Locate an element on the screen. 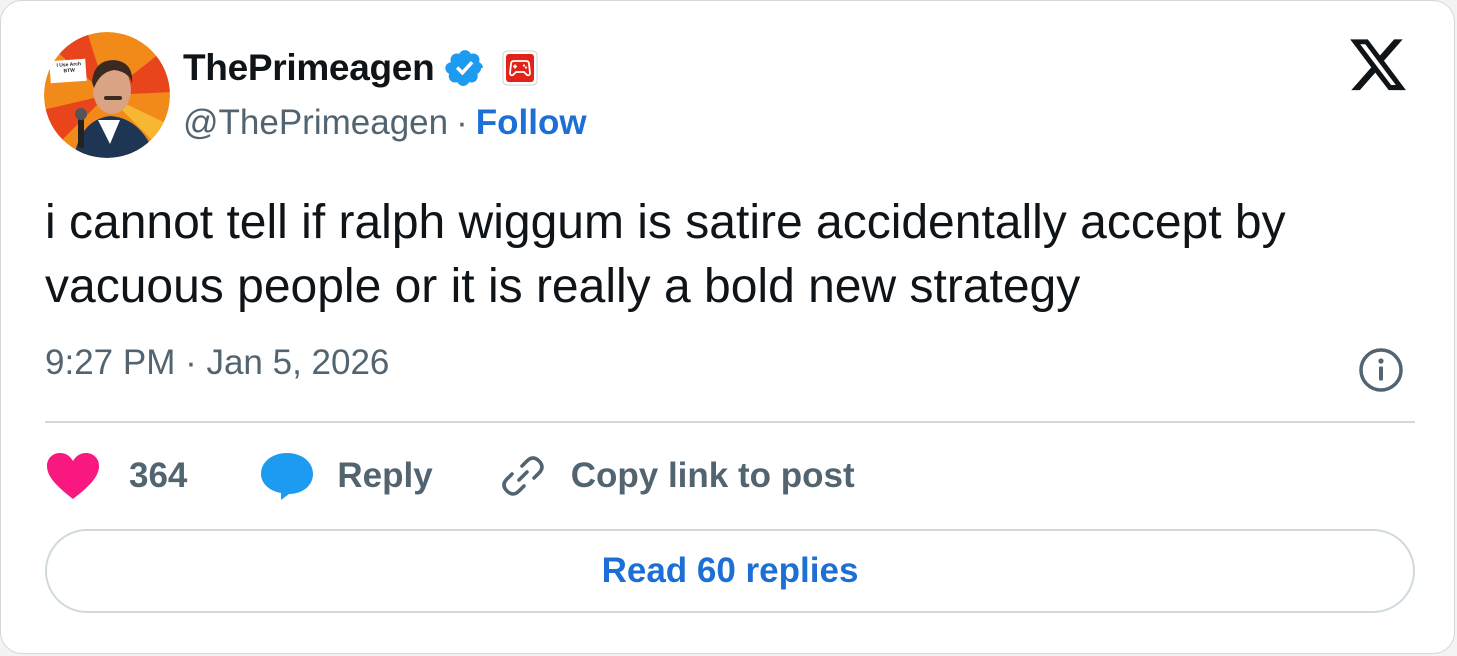  avatar-sign-text: I Use Arch BTW is located at coordinates (69, 68).